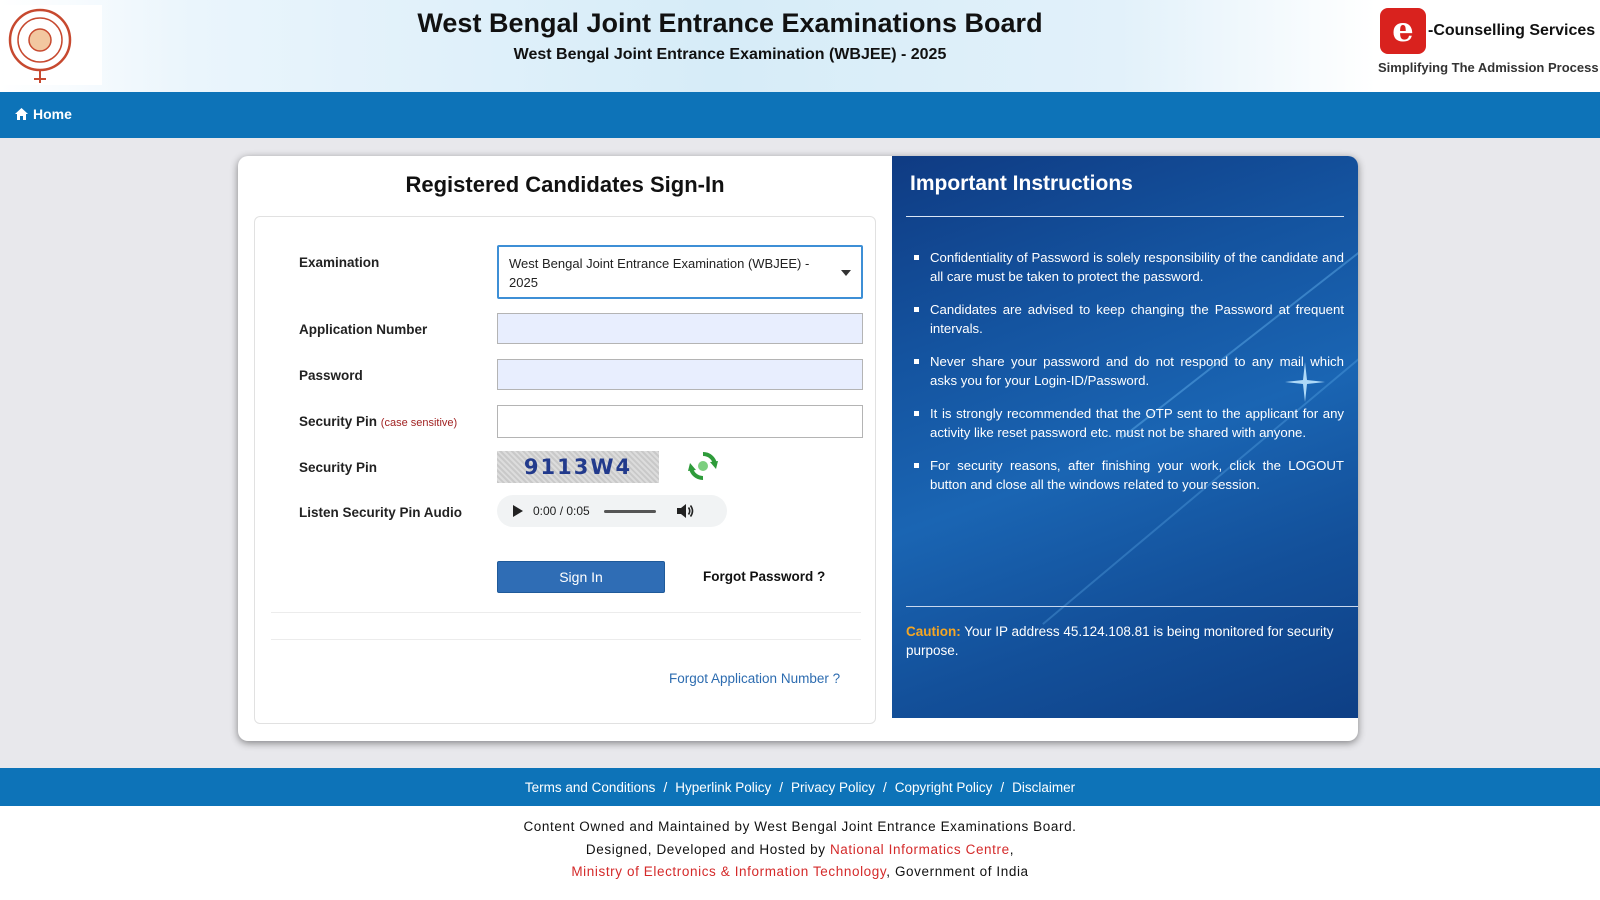 Image resolution: width=1600 pixels, height=900 pixels. What do you see at coordinates (338, 467) in the screenshot?
I see `security-pin-label: Security Pin` at bounding box center [338, 467].